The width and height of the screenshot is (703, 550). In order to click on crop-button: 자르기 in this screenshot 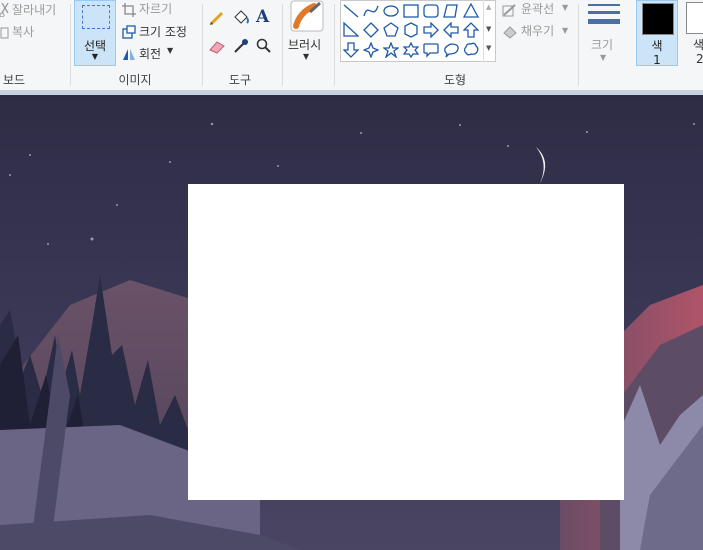, I will do `click(155, 8)`.